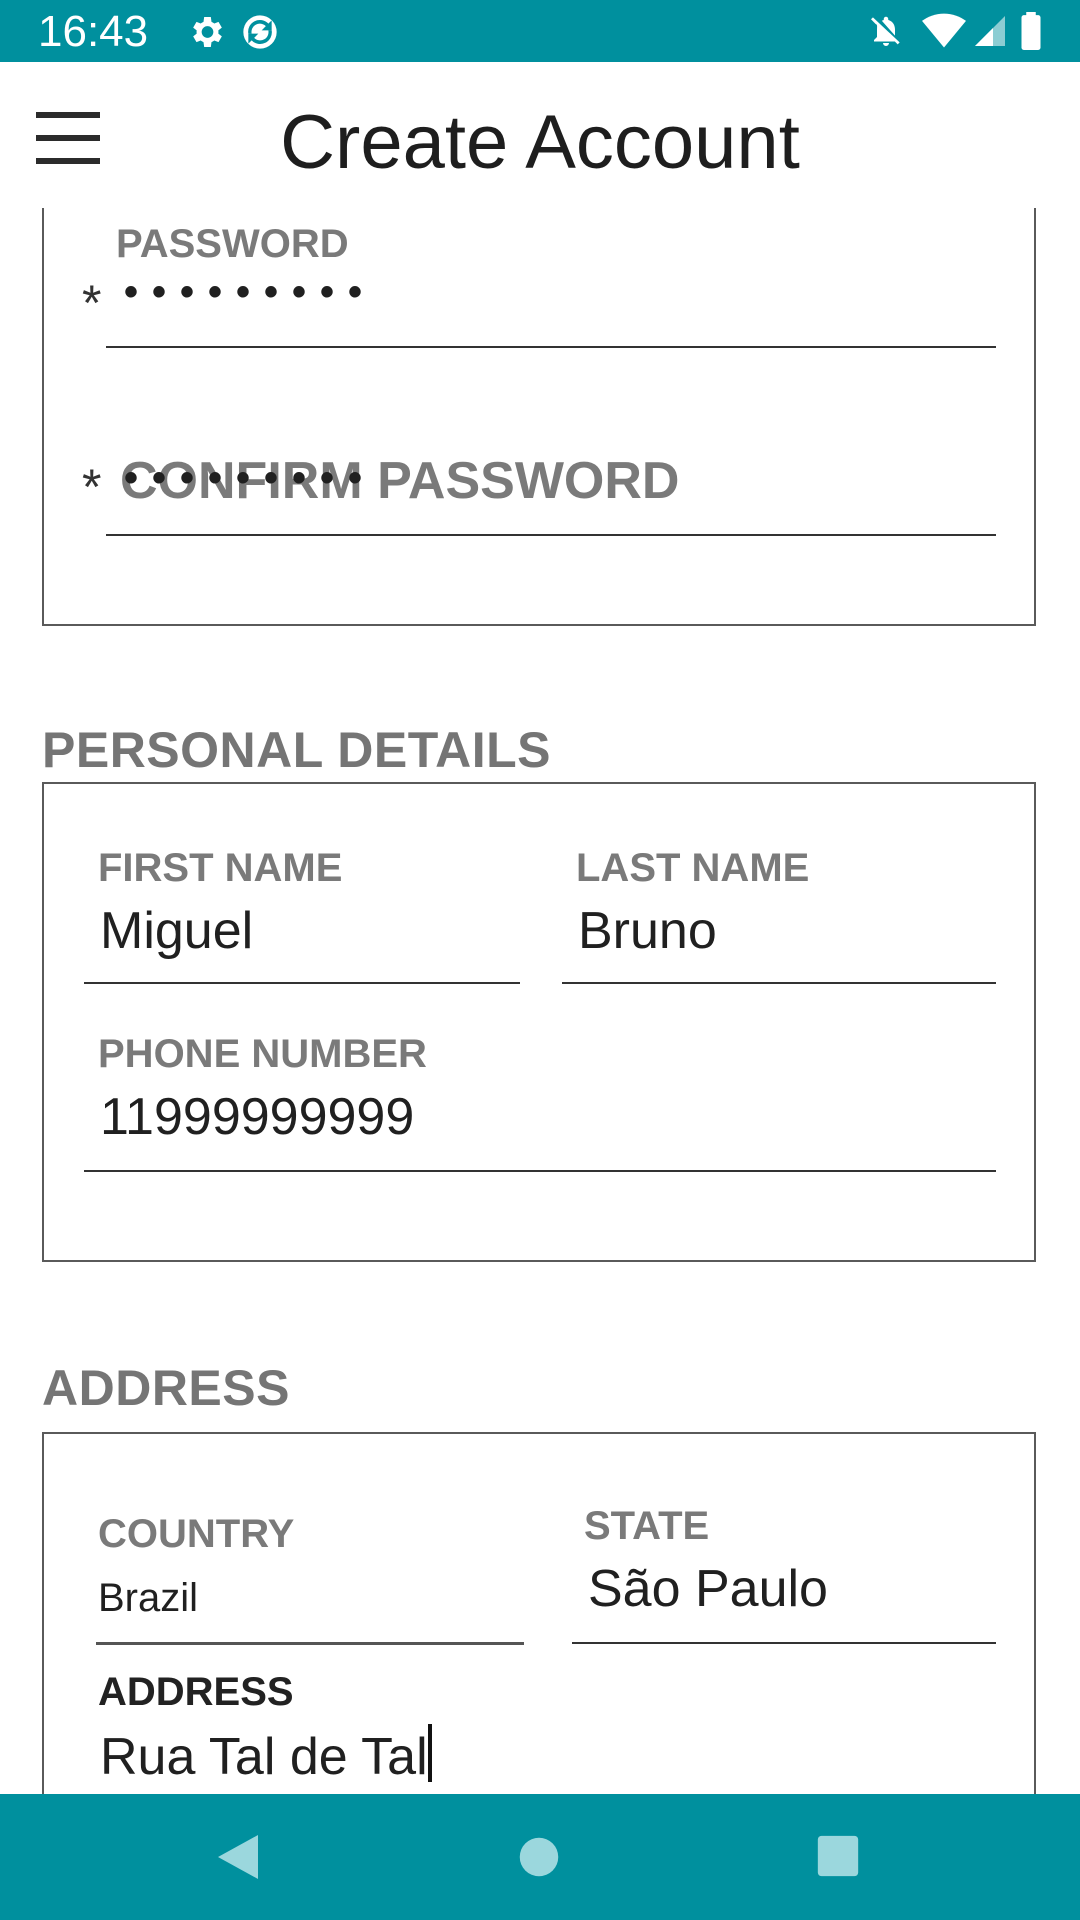 This screenshot has height=1920, width=1080. What do you see at coordinates (250, 292) in the screenshot?
I see `password-input: •••••••••` at bounding box center [250, 292].